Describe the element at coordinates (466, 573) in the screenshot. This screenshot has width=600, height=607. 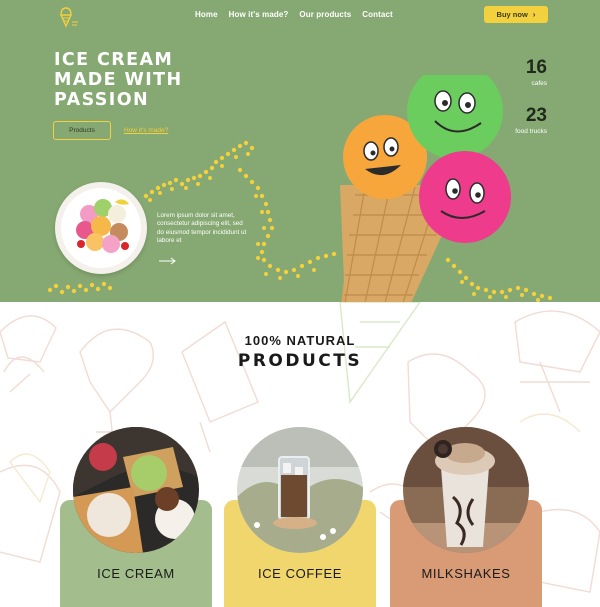
I see `product-label-milkshakes: MILKSHAKES` at that location.